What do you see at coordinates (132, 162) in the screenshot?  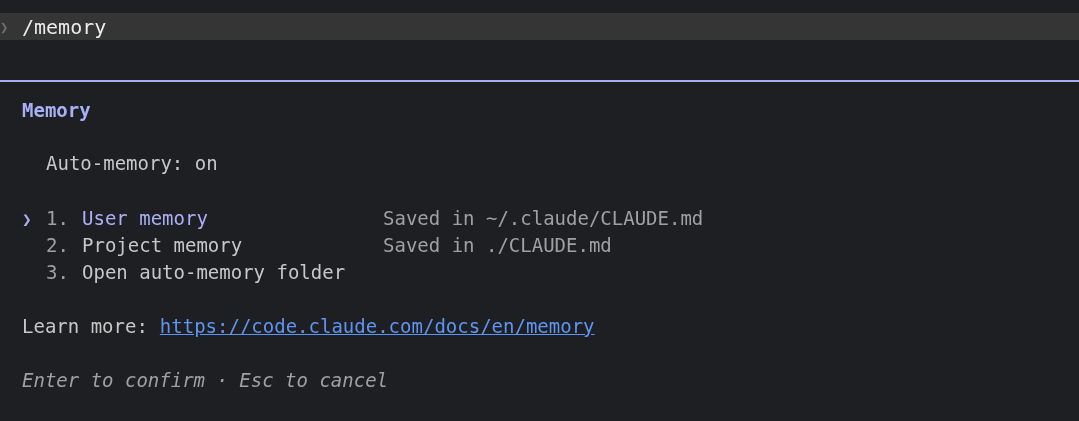 I see `auto-memory-status: Auto-memory: on` at bounding box center [132, 162].